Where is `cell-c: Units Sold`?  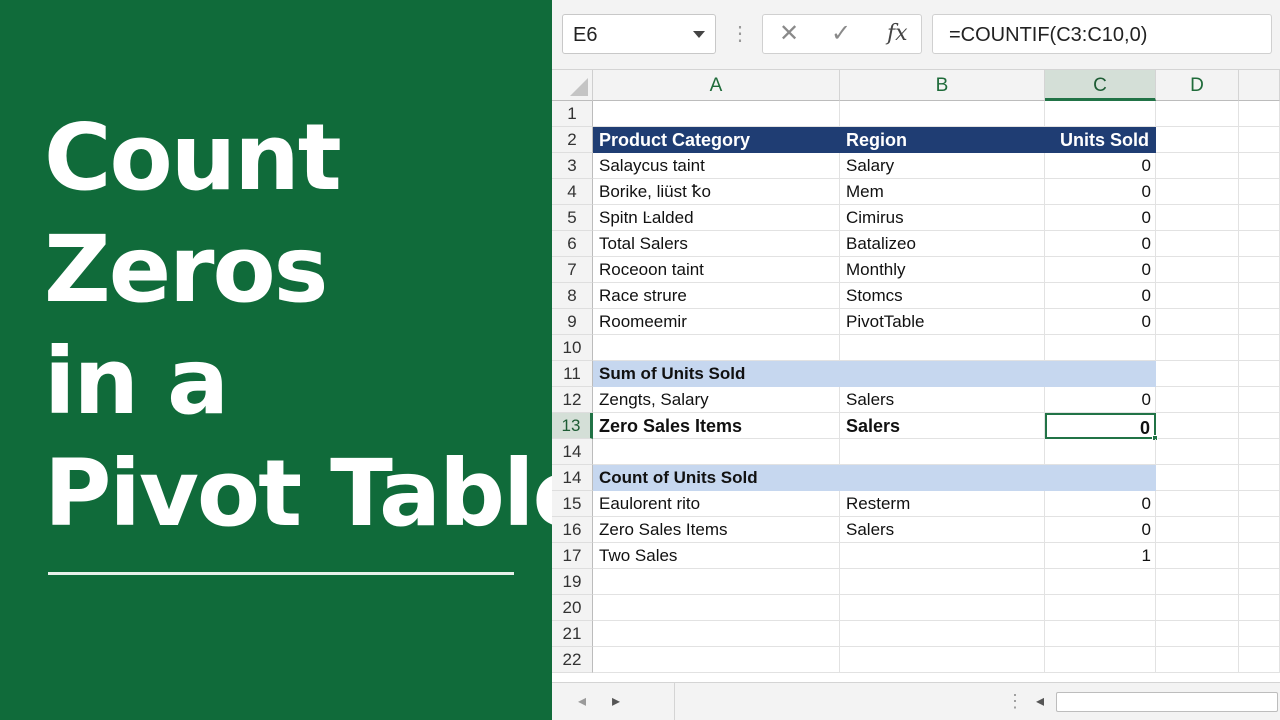 cell-c: Units Sold is located at coordinates (1100, 140).